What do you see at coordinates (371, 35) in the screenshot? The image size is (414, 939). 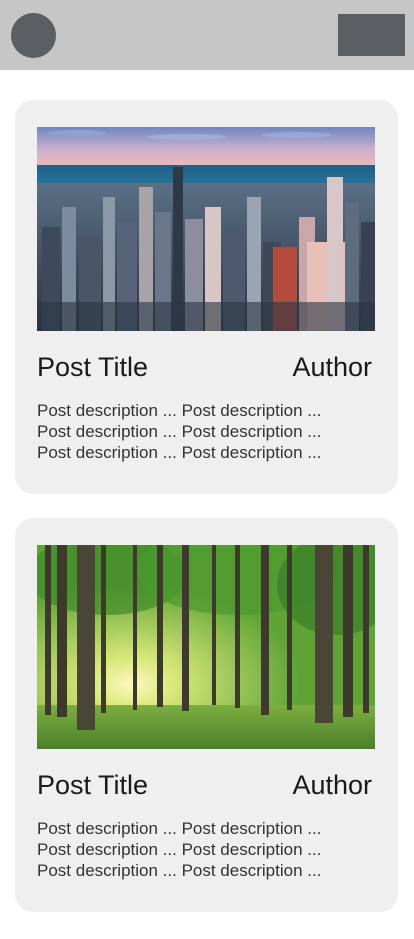 I see `menu-button` at bounding box center [371, 35].